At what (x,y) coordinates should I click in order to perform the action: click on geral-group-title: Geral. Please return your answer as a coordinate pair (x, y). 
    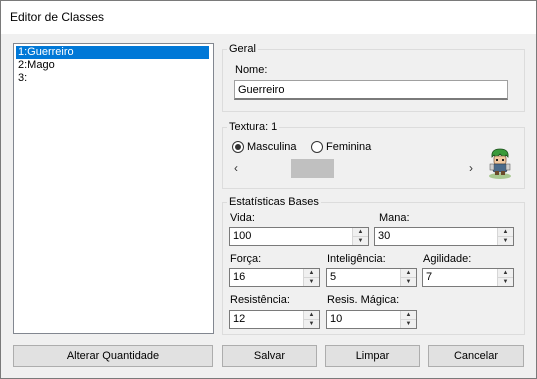
    Looking at the image, I should click on (242, 49).